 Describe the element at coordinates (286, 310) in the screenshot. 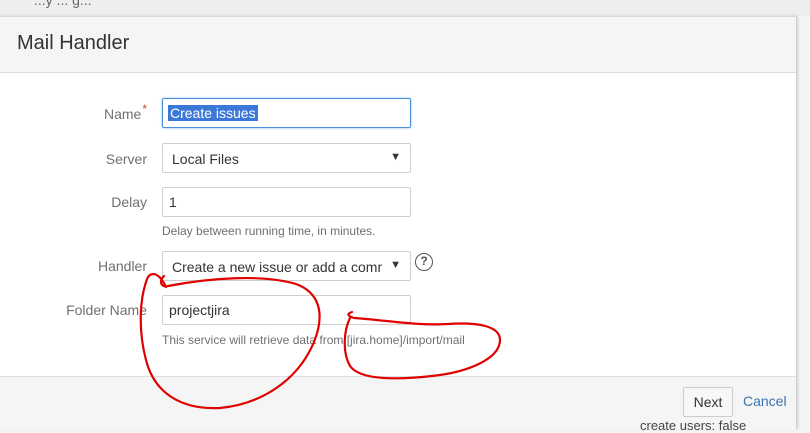

I see `folder-name-input` at that location.